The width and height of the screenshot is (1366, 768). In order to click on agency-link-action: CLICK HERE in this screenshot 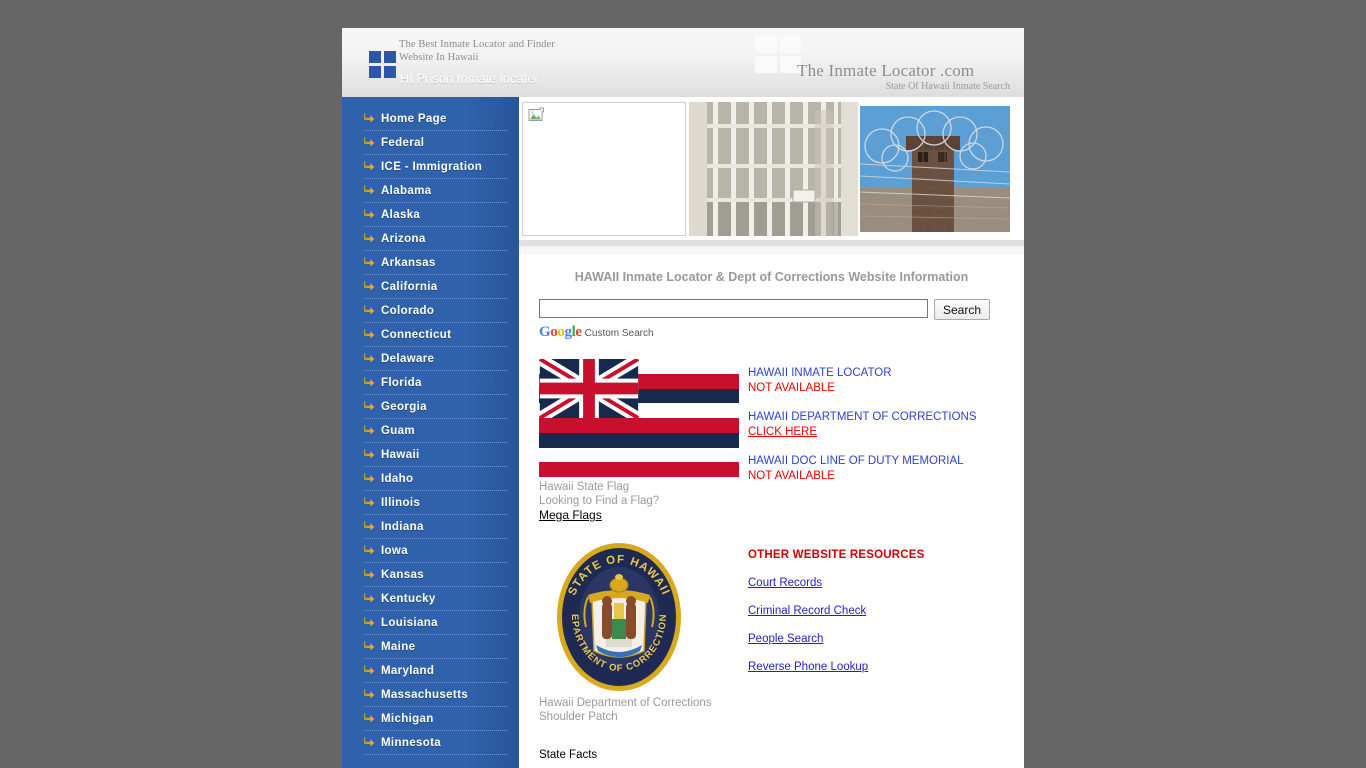, I will do `click(883, 432)`.